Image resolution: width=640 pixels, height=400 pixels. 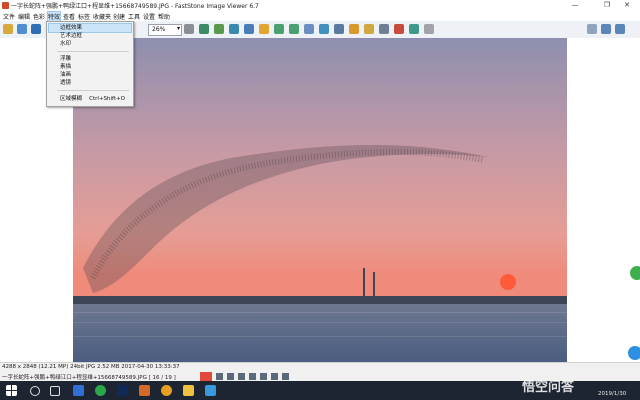 What do you see at coordinates (575, 5) in the screenshot?
I see `minimize-button: —` at bounding box center [575, 5].